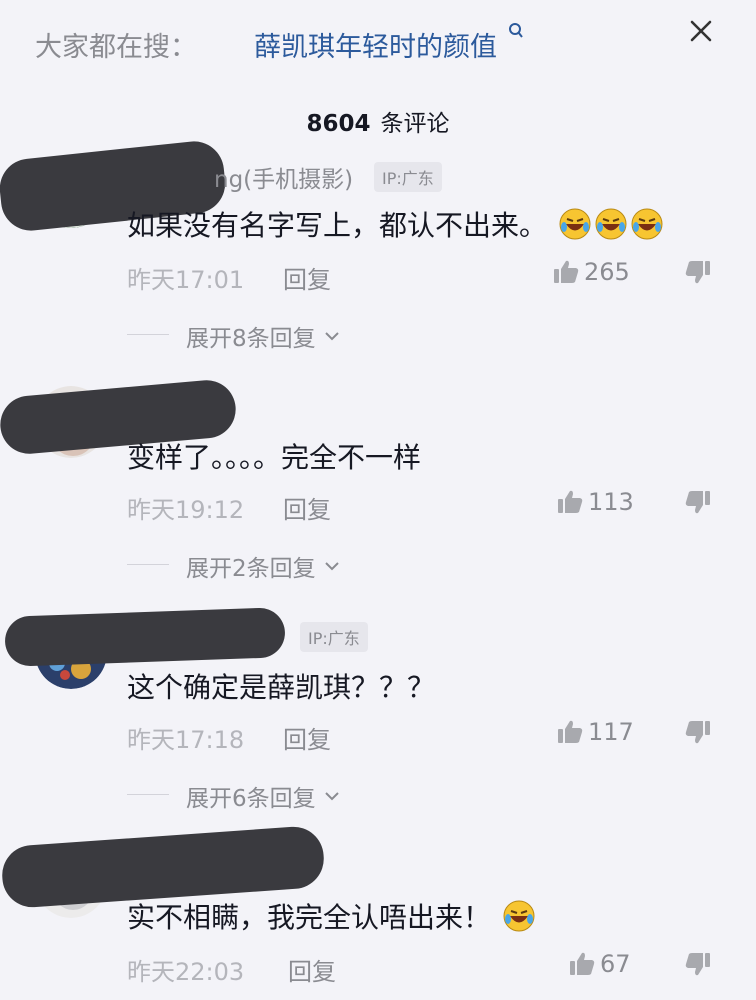  What do you see at coordinates (378, 121) in the screenshot?
I see `comment-count: 8604 条评论` at bounding box center [378, 121].